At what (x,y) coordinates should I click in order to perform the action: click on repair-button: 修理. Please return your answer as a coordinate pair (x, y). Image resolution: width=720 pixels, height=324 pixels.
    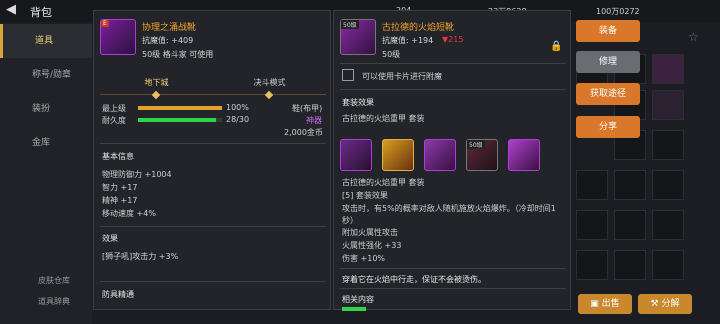
    Looking at the image, I should click on (608, 62).